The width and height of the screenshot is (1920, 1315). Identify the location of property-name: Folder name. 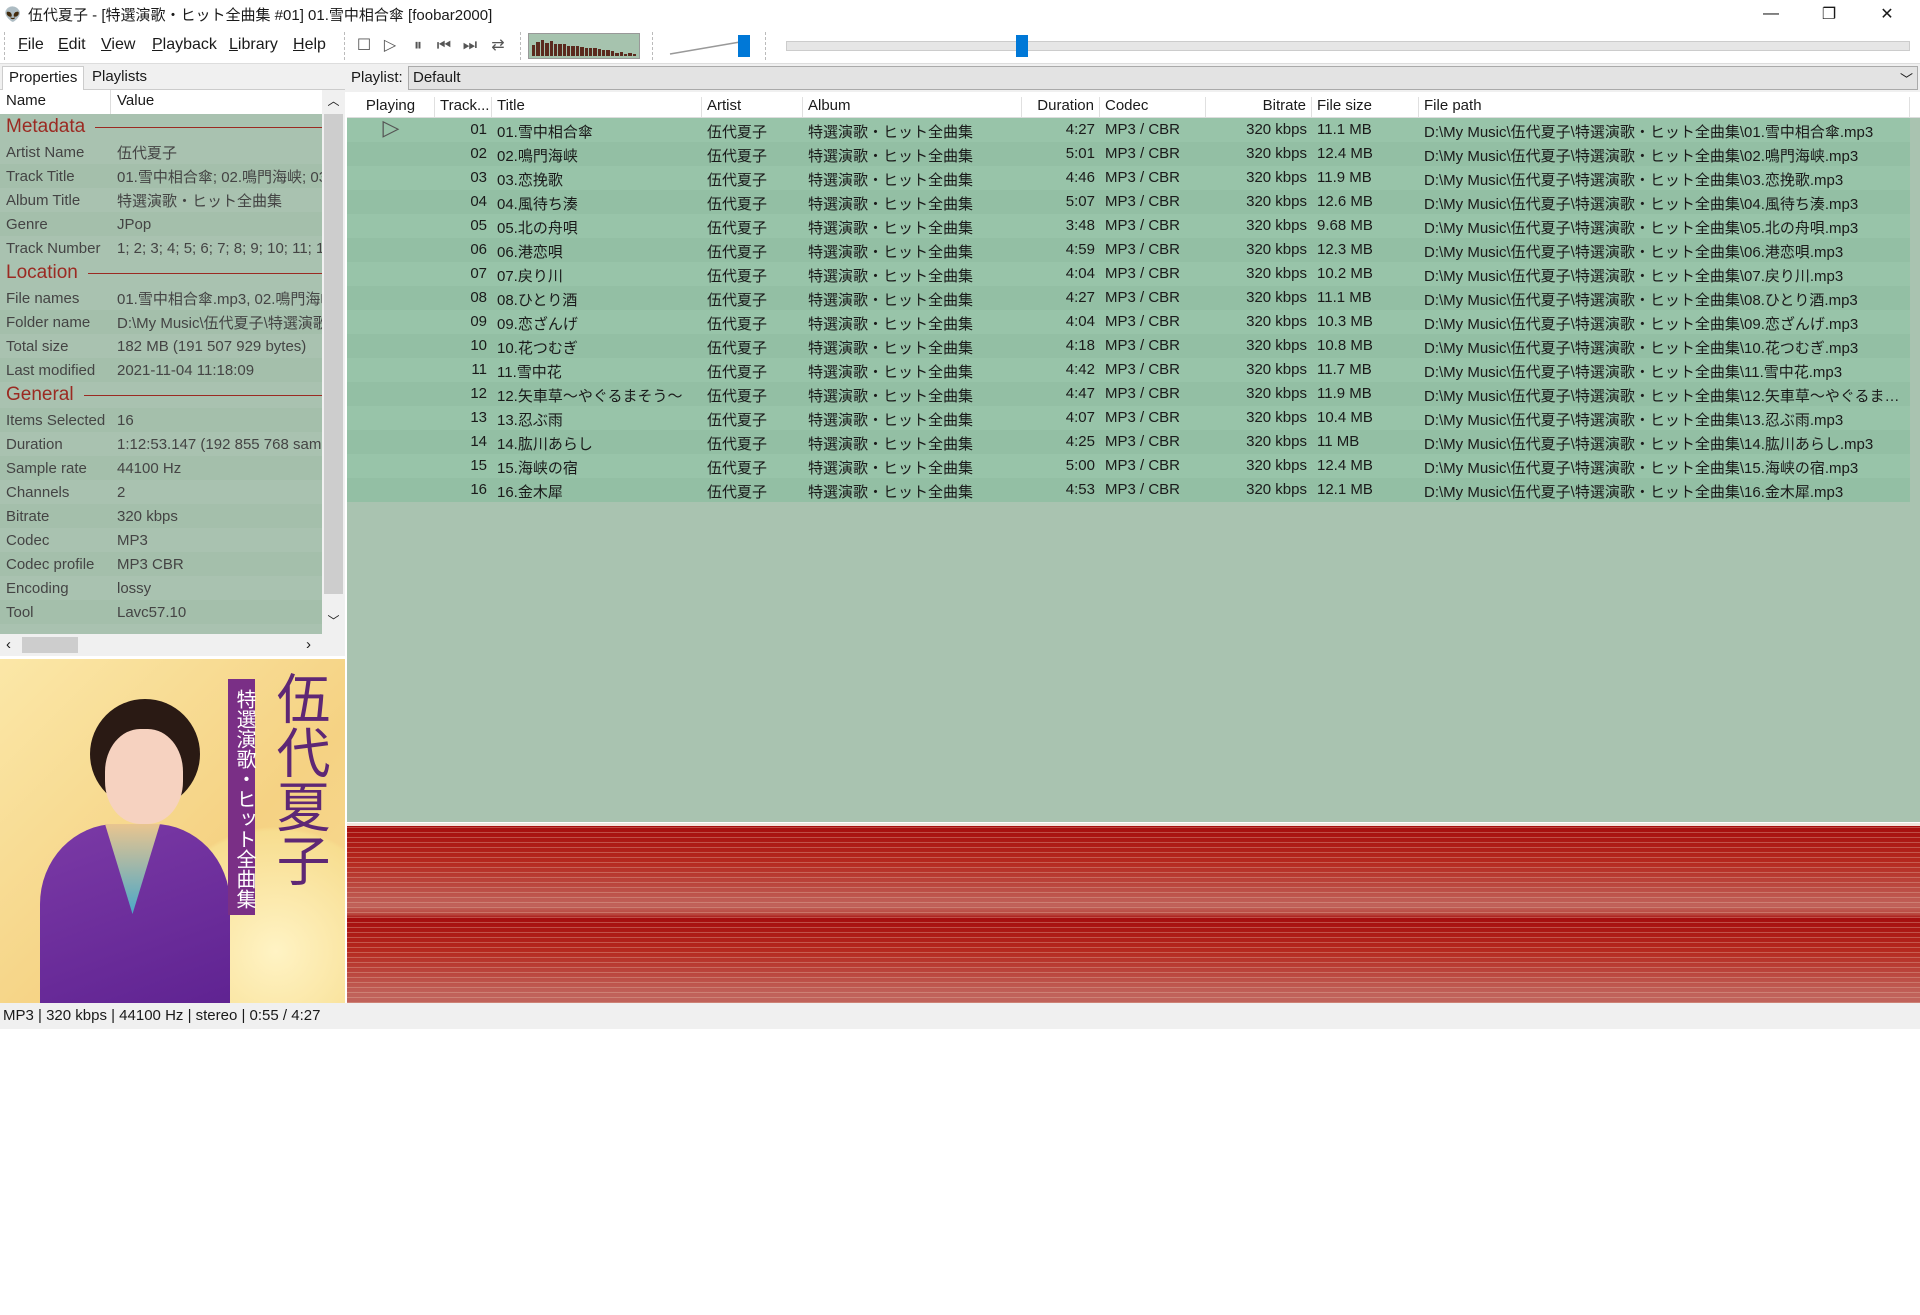
(48, 322).